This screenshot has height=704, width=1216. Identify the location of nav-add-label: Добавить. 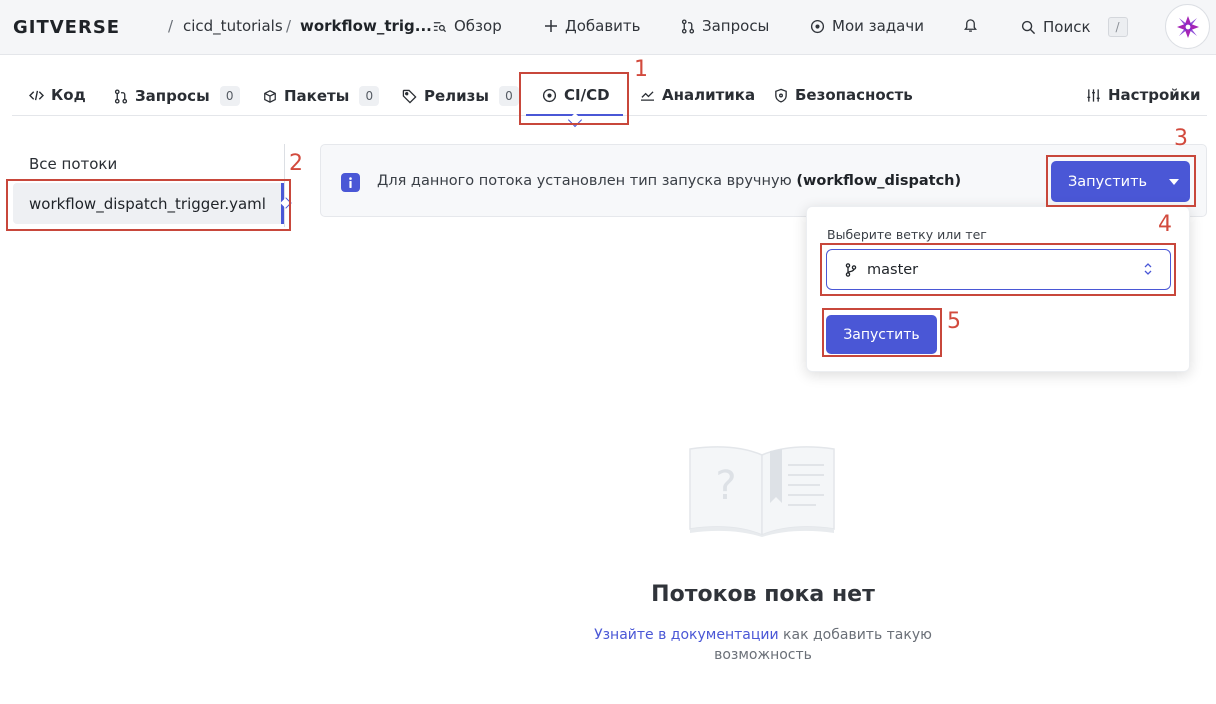
(603, 26).